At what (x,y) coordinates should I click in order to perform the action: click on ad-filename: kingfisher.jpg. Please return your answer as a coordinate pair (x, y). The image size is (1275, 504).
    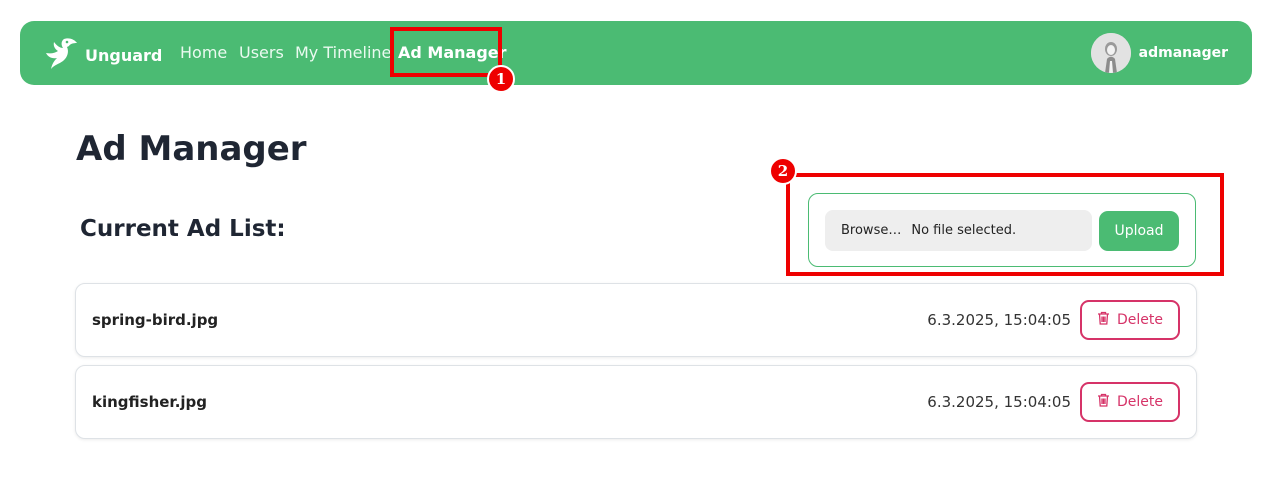
    Looking at the image, I should click on (150, 402).